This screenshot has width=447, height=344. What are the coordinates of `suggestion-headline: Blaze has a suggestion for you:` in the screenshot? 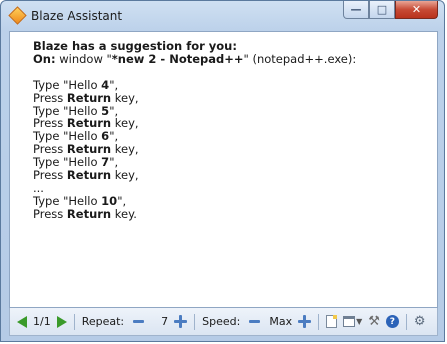 It's located at (135, 46).